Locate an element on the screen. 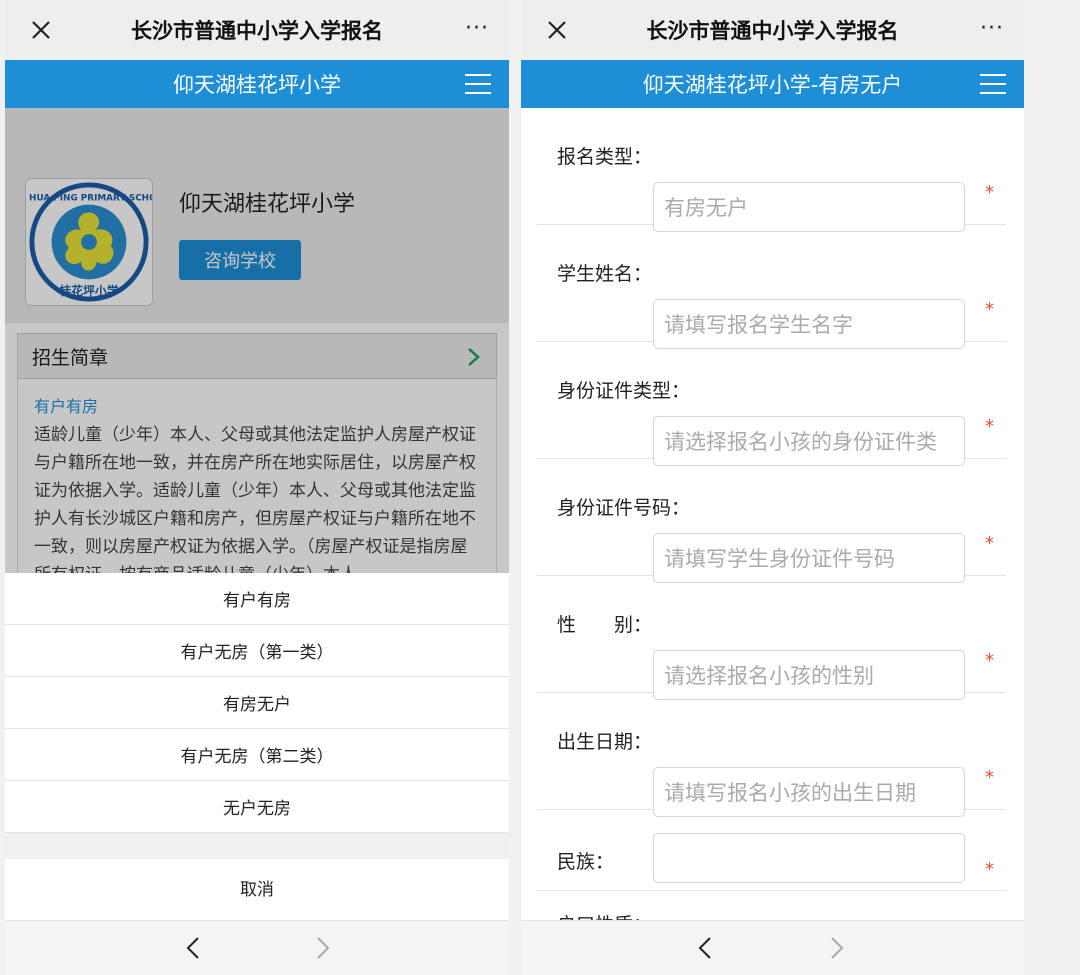  form-header: 仰天湖桂花坪小学-有房无户 is located at coordinates (772, 84).